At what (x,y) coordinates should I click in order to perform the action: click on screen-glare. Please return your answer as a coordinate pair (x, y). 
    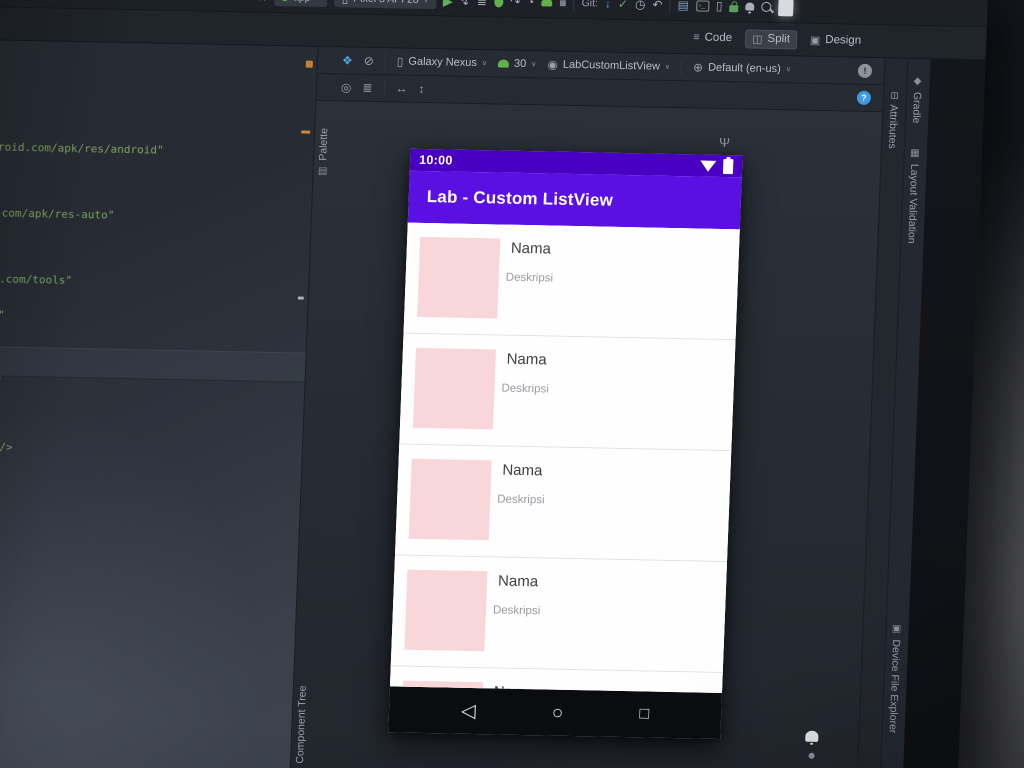
    Looking at the image, I should click on (786, 8).